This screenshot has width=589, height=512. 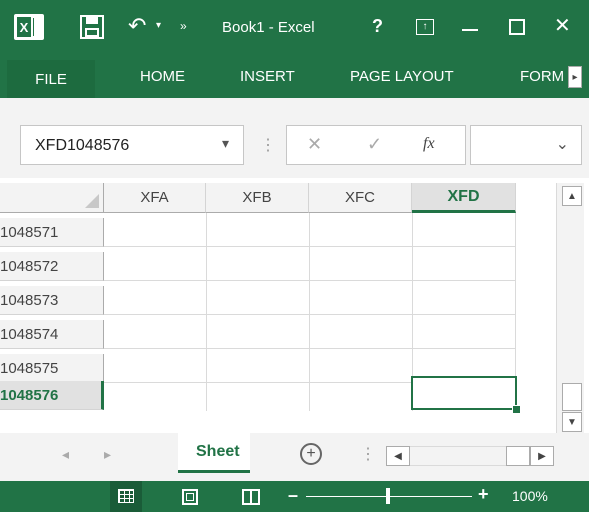 What do you see at coordinates (293, 495) in the screenshot?
I see `zoom-out-button: –` at bounding box center [293, 495].